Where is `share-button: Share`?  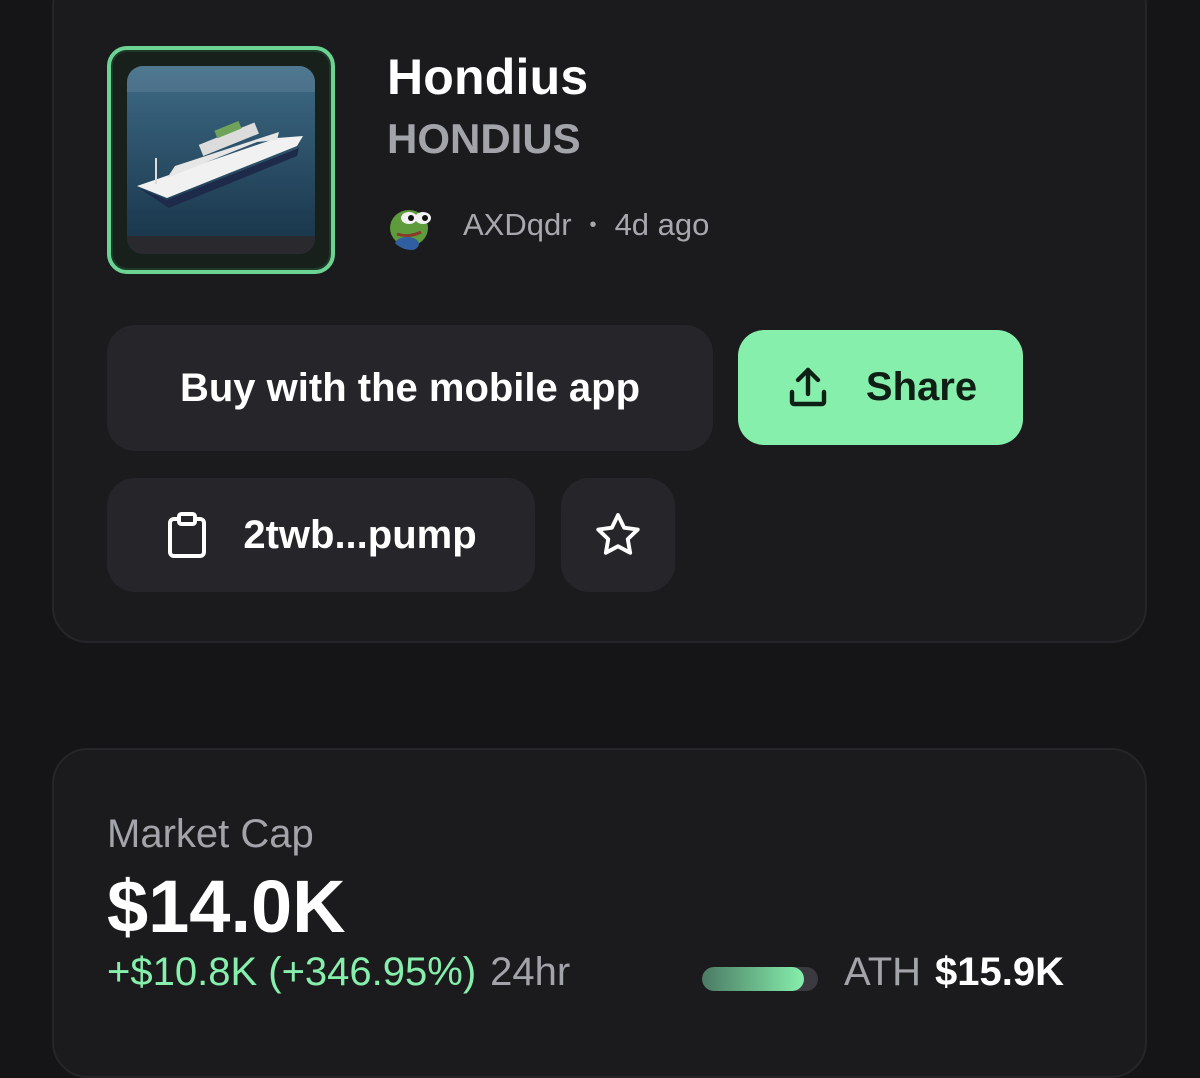 share-button: Share is located at coordinates (880, 387).